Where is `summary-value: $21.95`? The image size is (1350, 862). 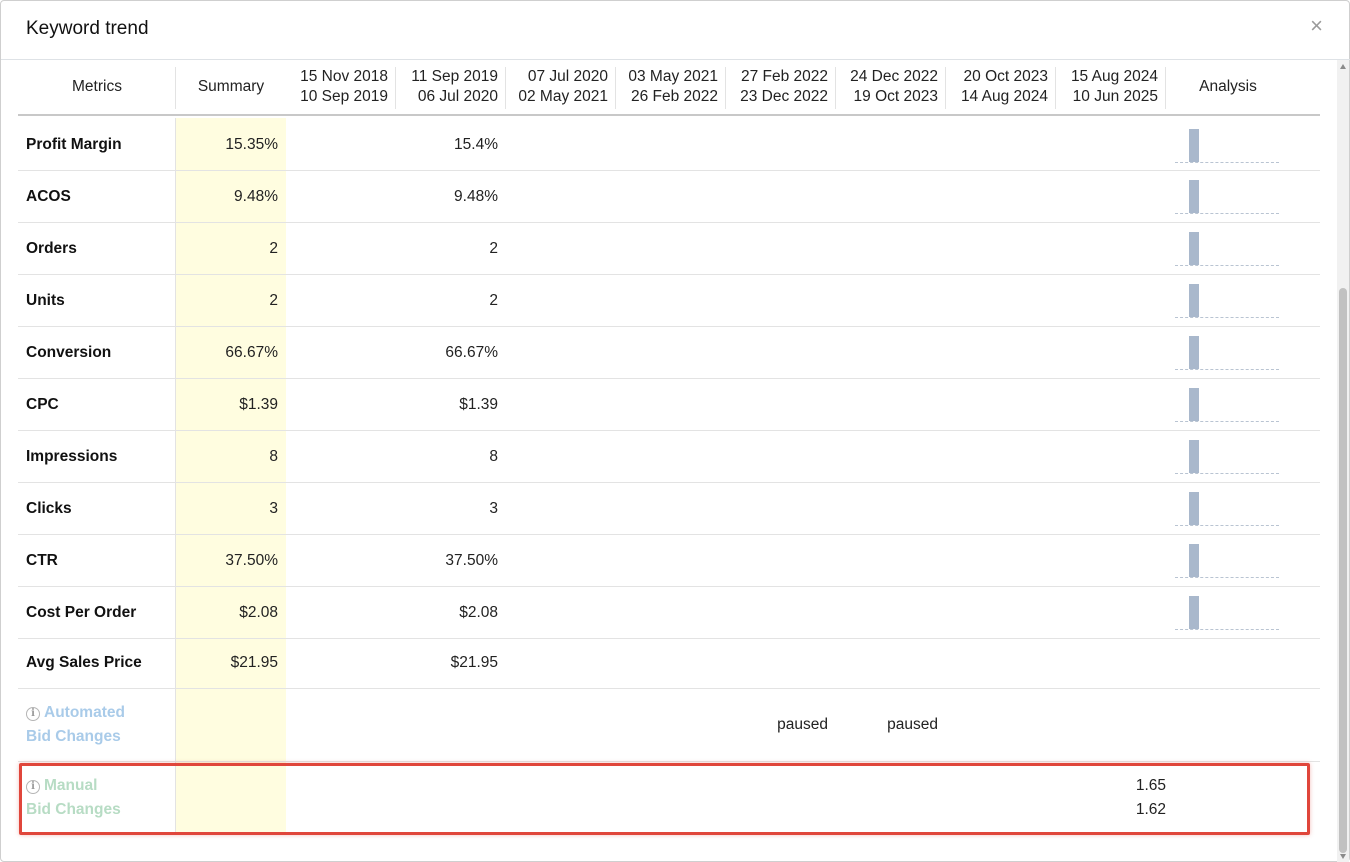
summary-value: $21.95 is located at coordinates (254, 662).